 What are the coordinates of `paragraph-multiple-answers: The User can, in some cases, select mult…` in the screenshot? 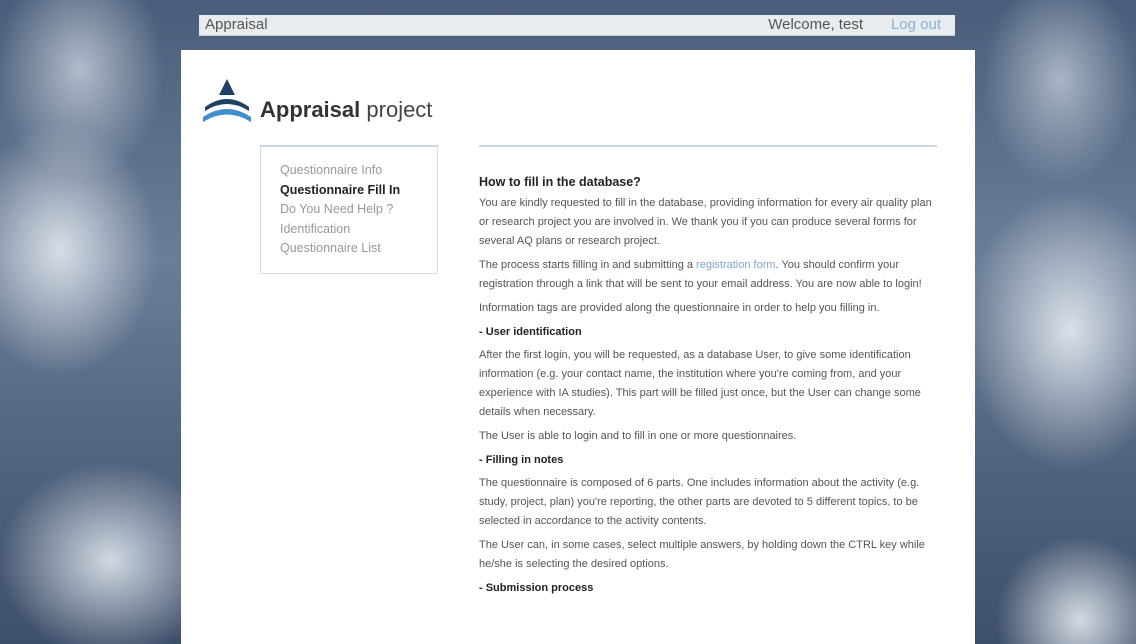 It's located at (702, 554).